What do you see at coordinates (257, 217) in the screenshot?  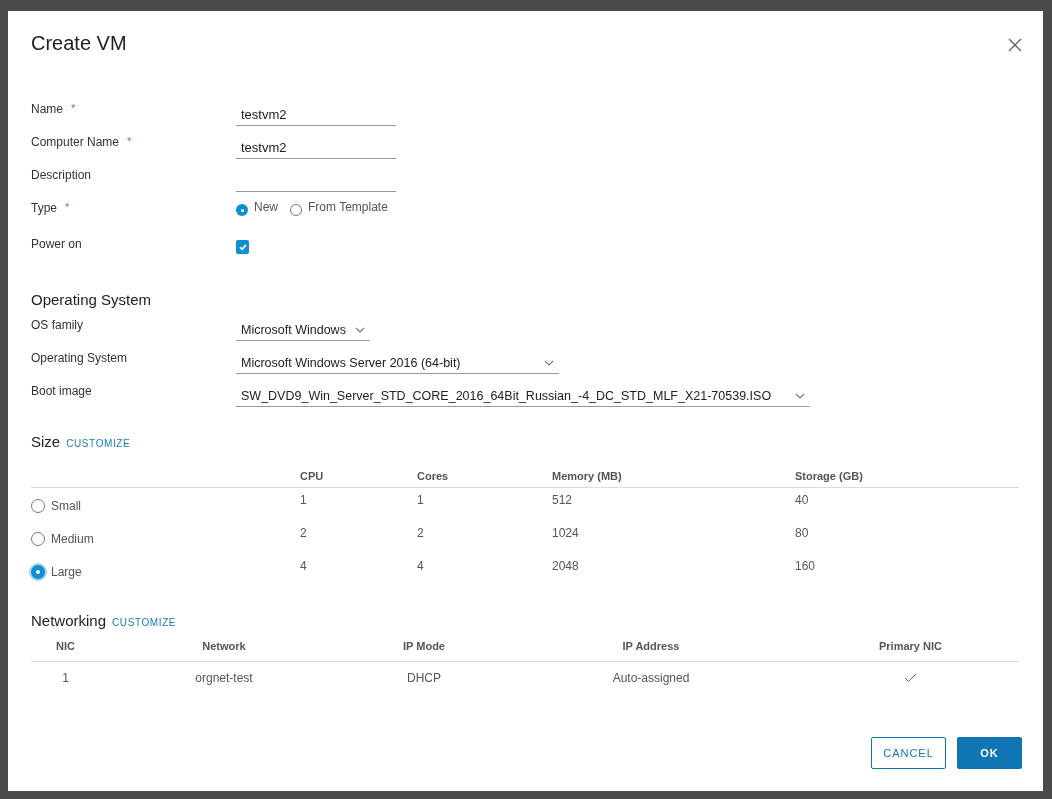 I see `radio-option: New` at bounding box center [257, 217].